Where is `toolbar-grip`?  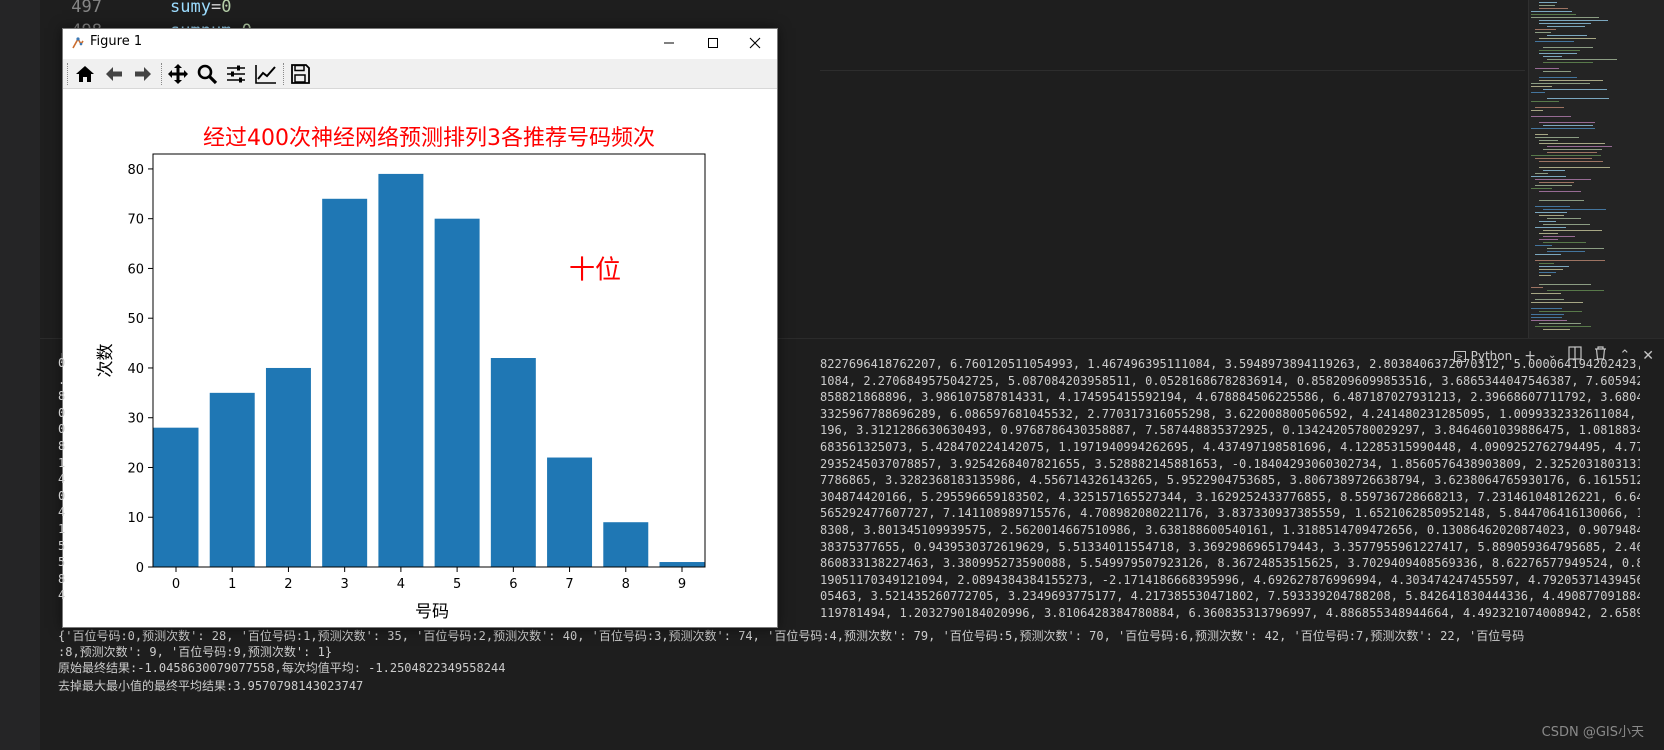 toolbar-grip is located at coordinates (67, 74).